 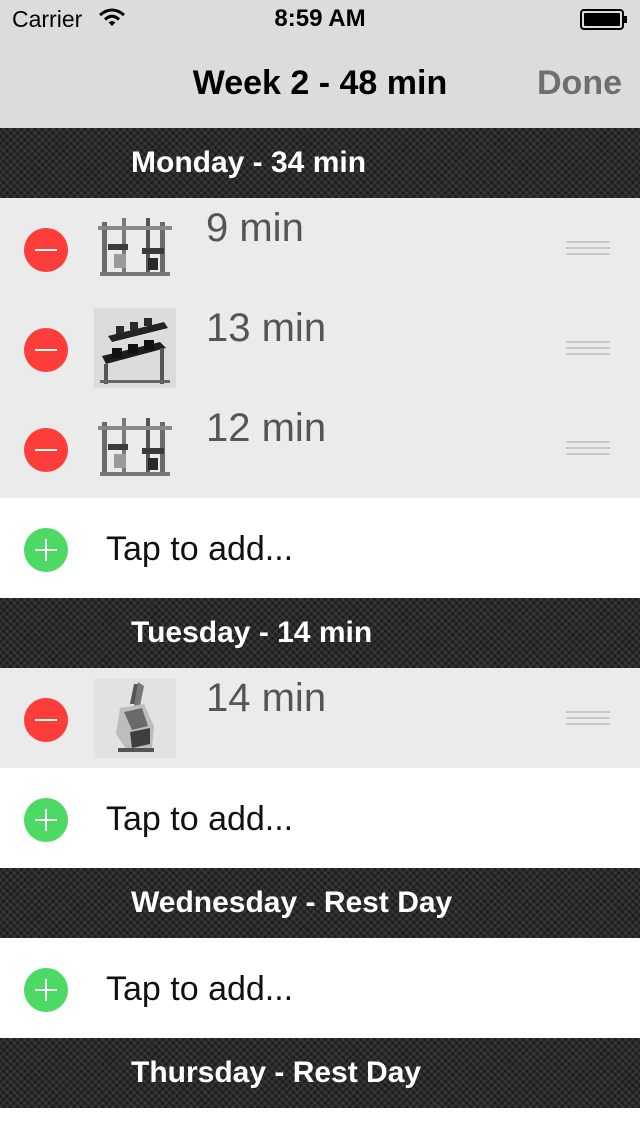 I want to click on dumbbell-rack-icon, so click(x=135, y=348).